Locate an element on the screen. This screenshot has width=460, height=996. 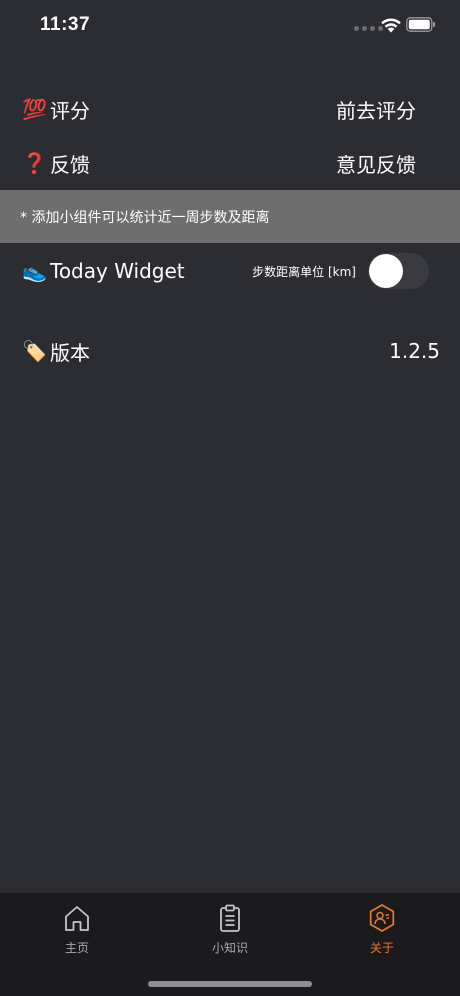
distance-unit-toggle is located at coordinates (398, 271).